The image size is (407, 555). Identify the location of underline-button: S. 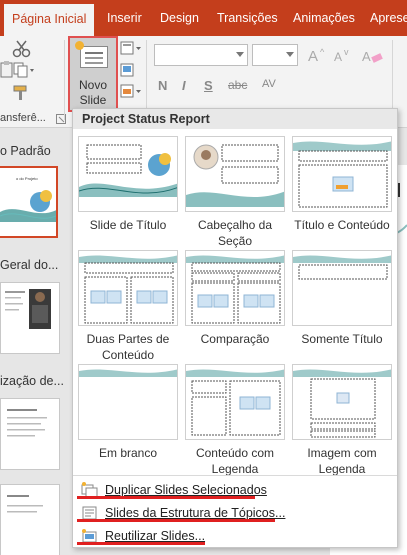
(208, 85).